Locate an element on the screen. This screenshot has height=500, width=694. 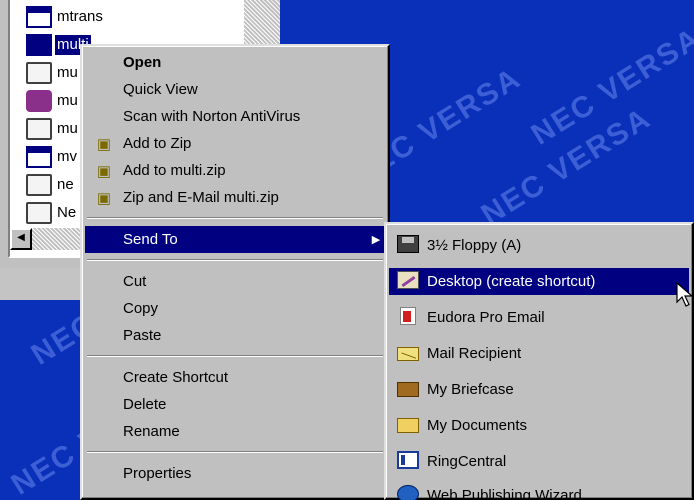
menu-item-label: Scan with Norton AntiVirus is located at coordinates (212, 116).